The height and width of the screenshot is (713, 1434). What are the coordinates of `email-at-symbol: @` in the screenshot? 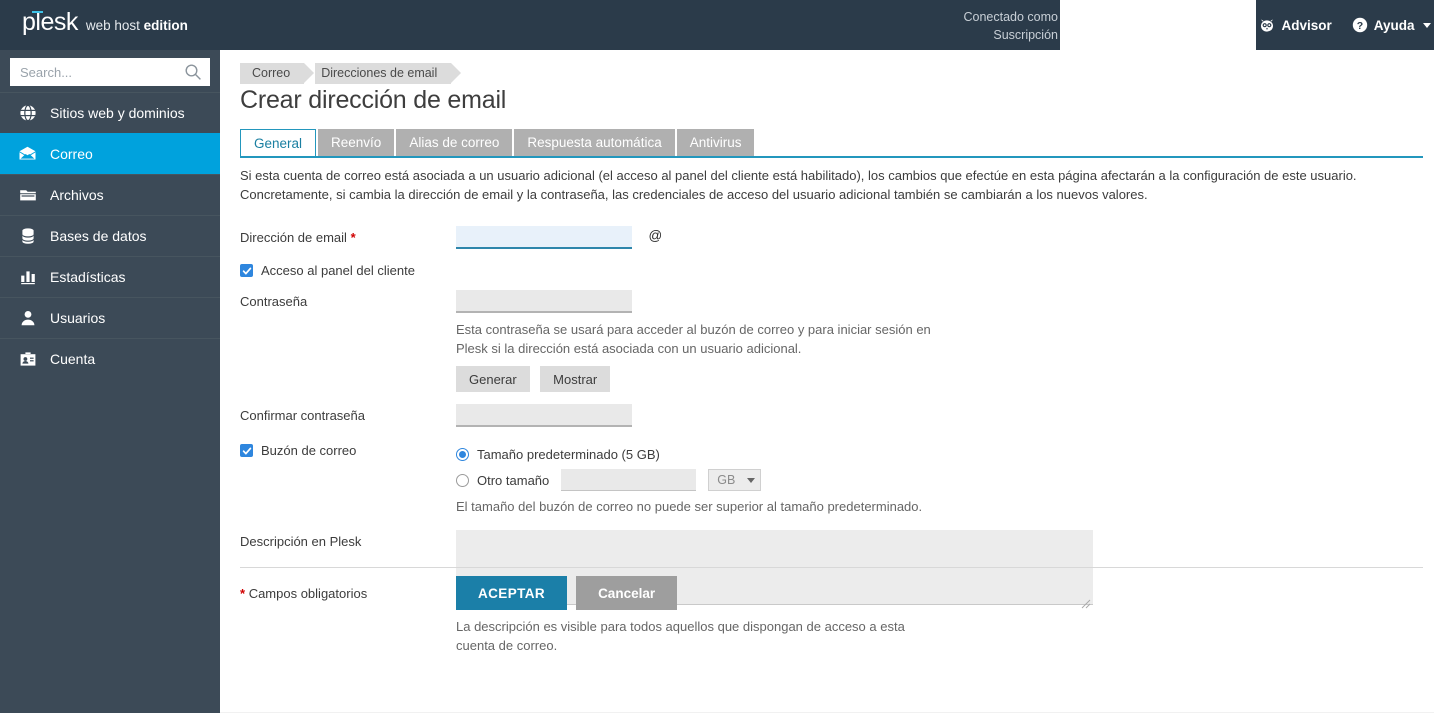 It's located at (655, 235).